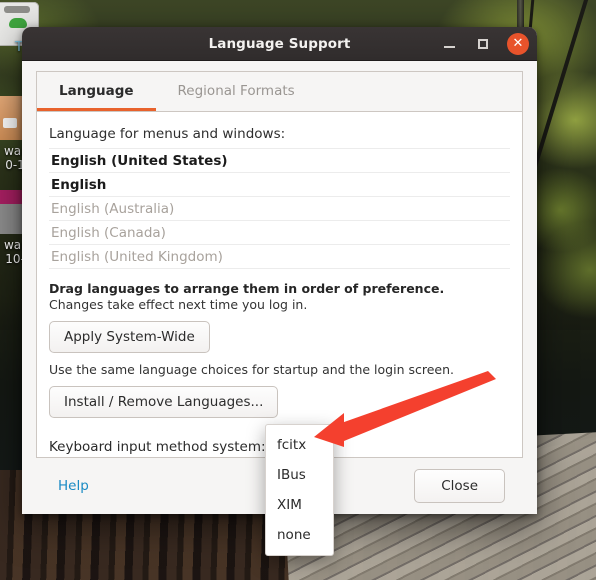 The width and height of the screenshot is (596, 580). Describe the element at coordinates (73, 486) in the screenshot. I see `help-link: Help` at that location.